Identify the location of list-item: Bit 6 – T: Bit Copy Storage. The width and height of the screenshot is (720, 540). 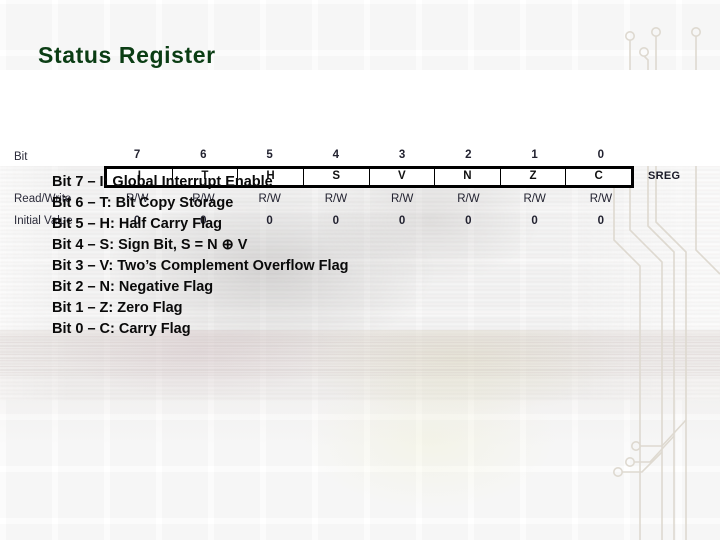
(143, 203).